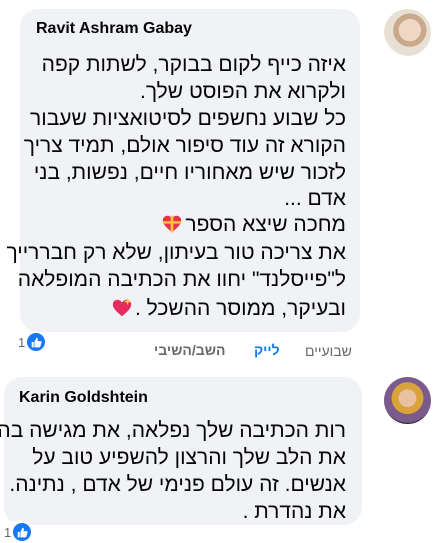 This screenshot has width=446, height=543. I want to click on sparkling-heart-icon, so click(122, 307).